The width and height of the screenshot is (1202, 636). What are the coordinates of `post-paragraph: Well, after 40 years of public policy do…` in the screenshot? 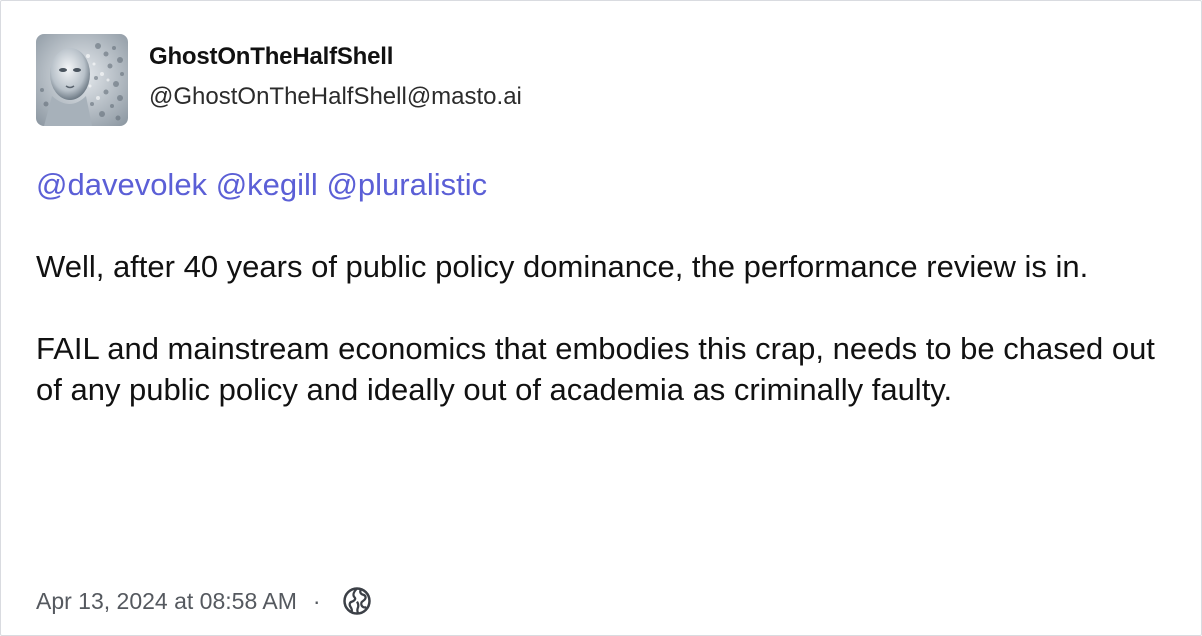 It's located at (562, 266).